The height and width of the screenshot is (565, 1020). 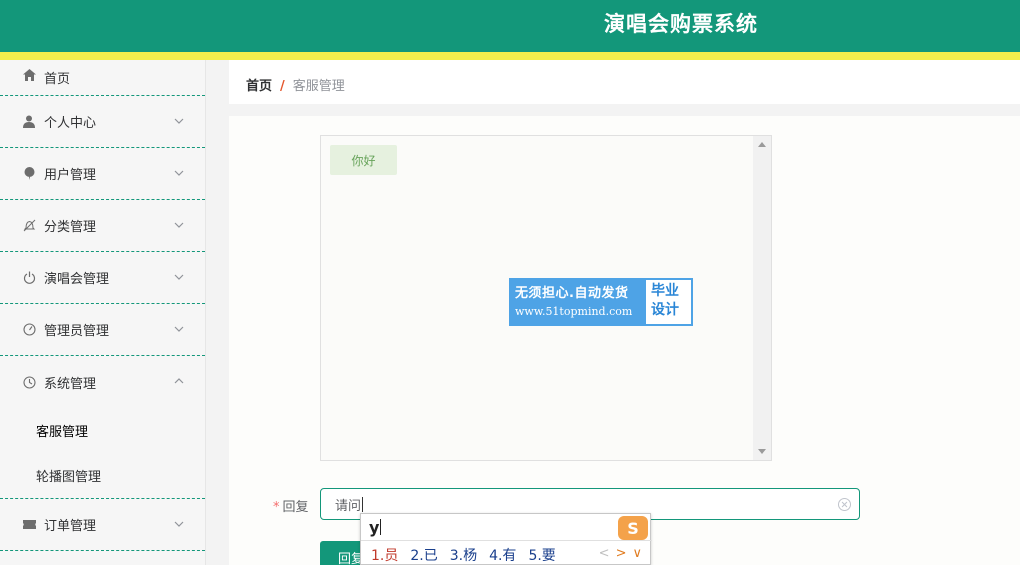 What do you see at coordinates (102, 122) in the screenshot?
I see `sidebar-item-profile: 个人中心` at bounding box center [102, 122].